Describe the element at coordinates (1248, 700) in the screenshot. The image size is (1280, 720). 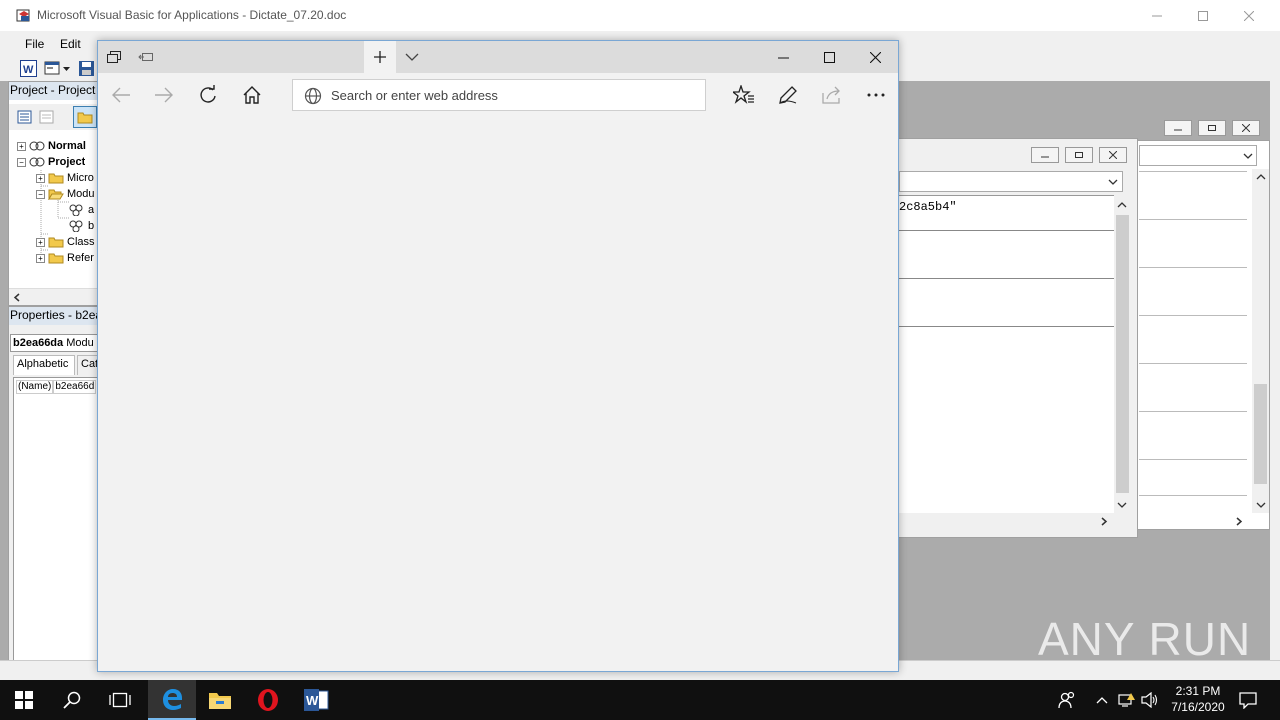
I see `action-center-button` at that location.